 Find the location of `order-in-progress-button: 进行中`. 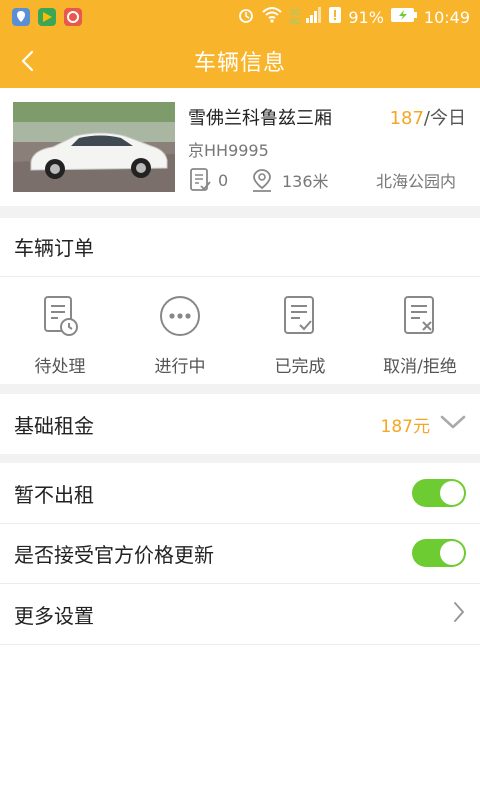

order-in-progress-button: 进行中 is located at coordinates (180, 332).